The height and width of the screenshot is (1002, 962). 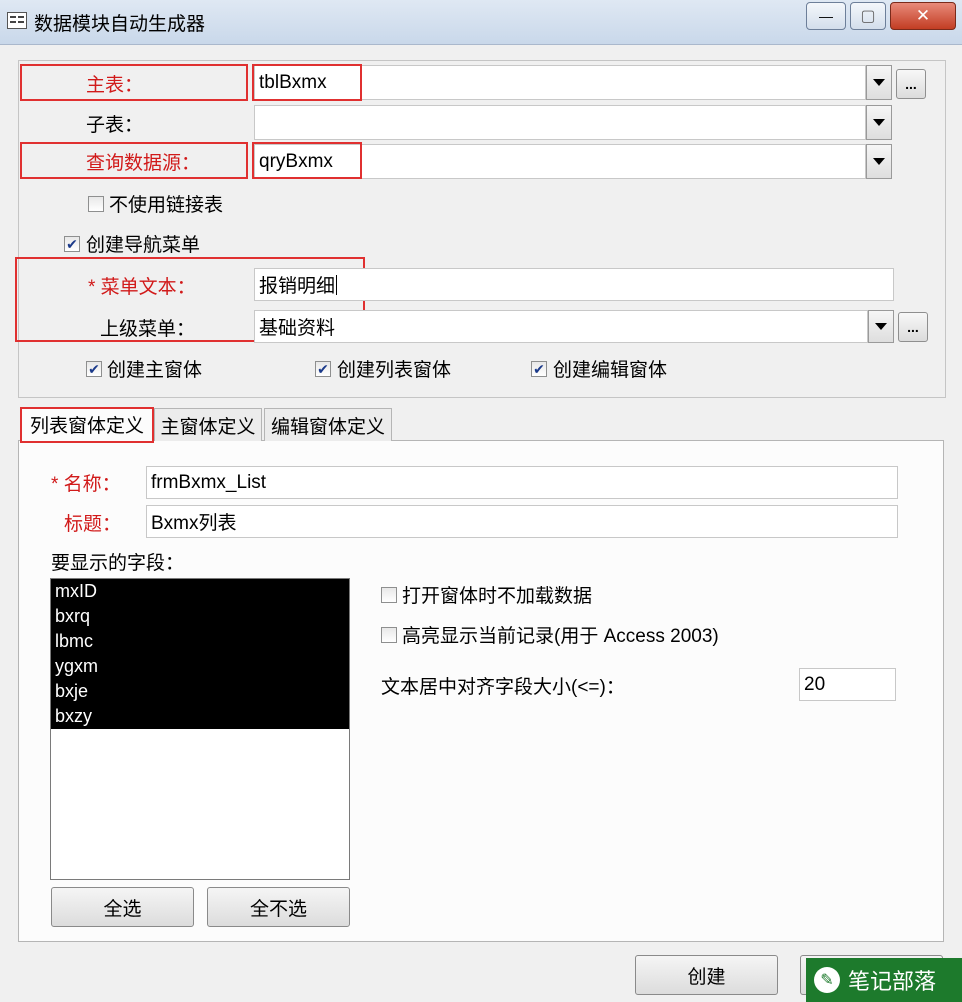 What do you see at coordinates (815, 684) in the screenshot?
I see `center-align-size-value: 20` at bounding box center [815, 684].